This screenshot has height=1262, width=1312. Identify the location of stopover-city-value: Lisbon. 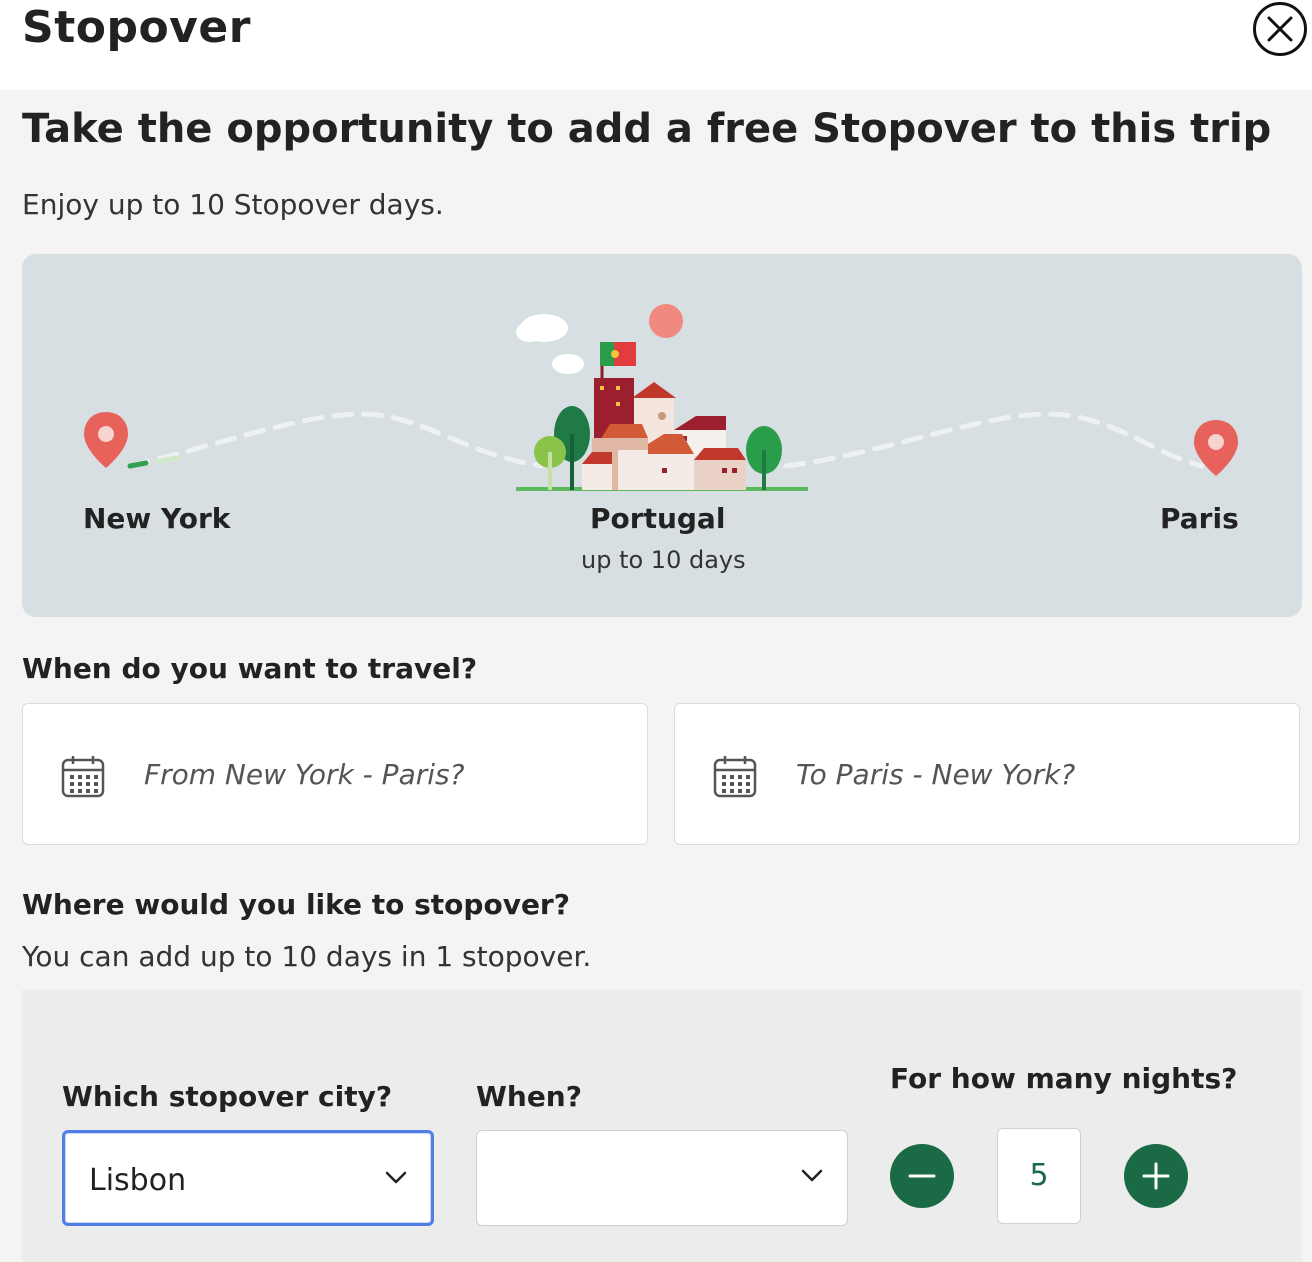
(138, 1180).